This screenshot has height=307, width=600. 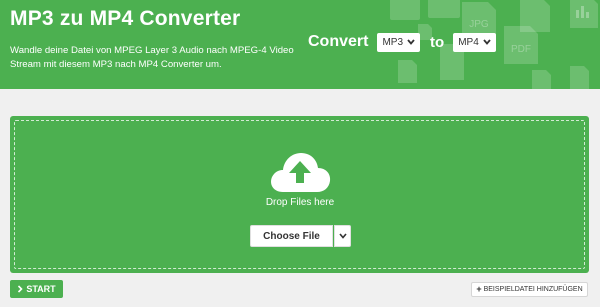 I want to click on start-button: START, so click(x=36, y=289).